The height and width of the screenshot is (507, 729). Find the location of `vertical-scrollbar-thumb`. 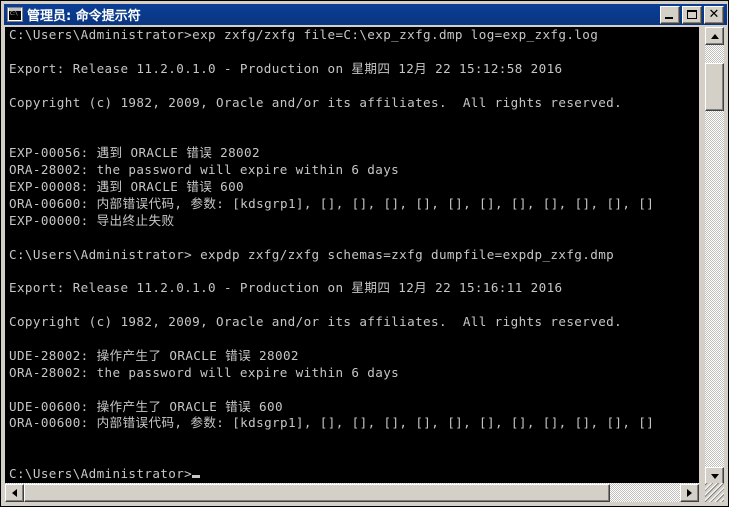

vertical-scrollbar-thumb is located at coordinates (714, 87).